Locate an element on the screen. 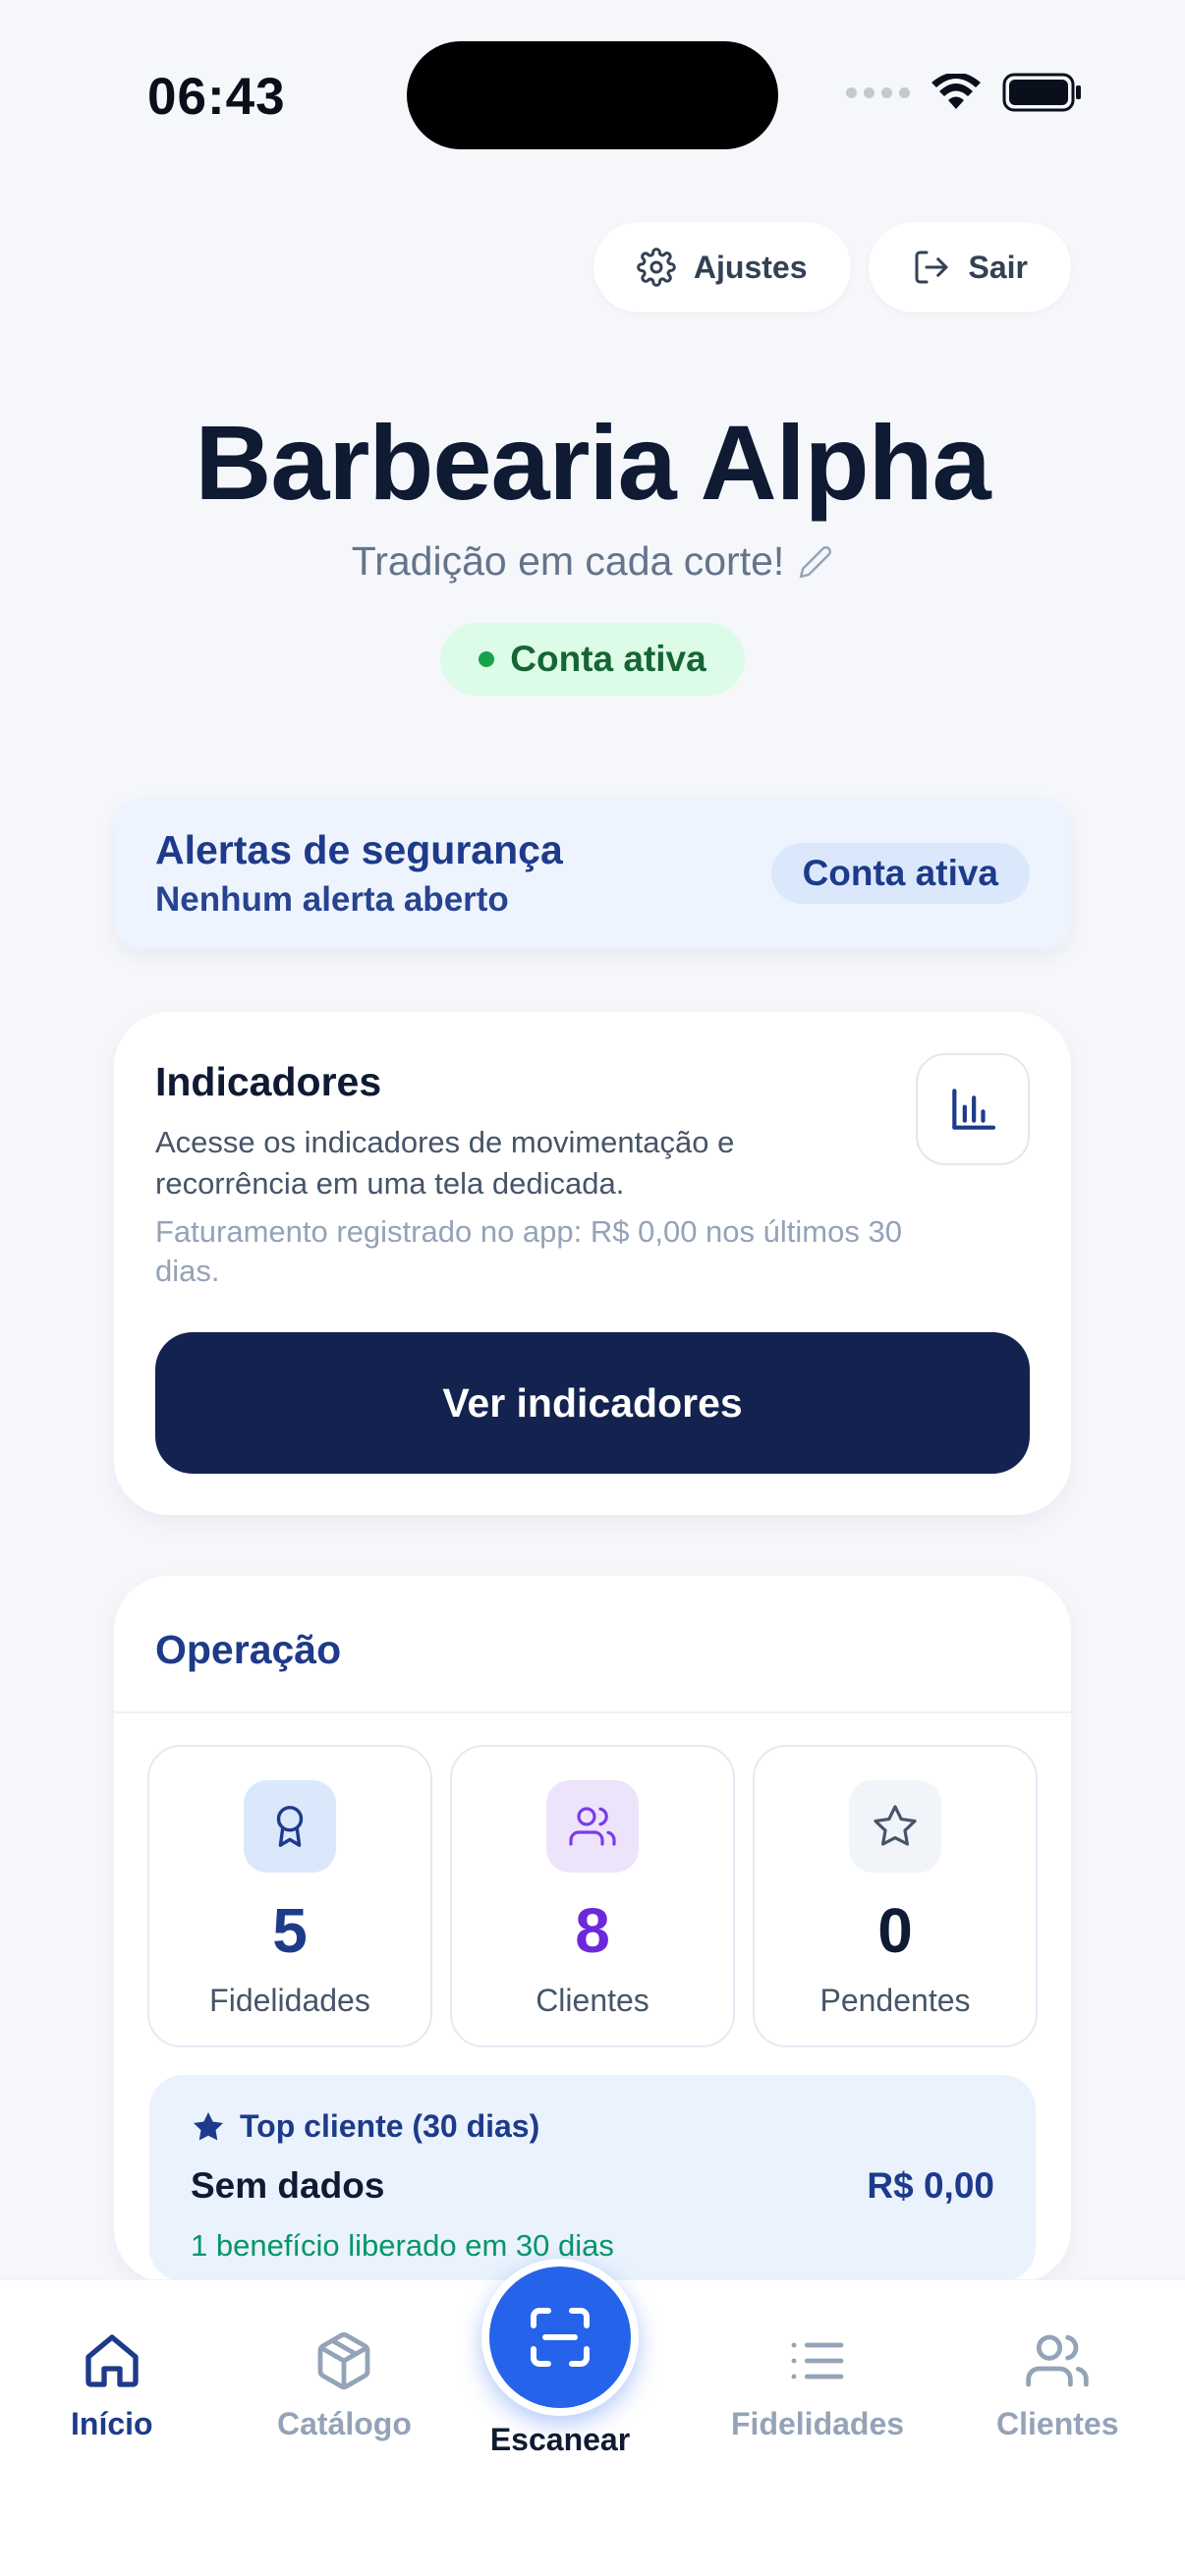 Image resolution: width=1185 pixels, height=2576 pixels. divider is located at coordinates (592, 1712).